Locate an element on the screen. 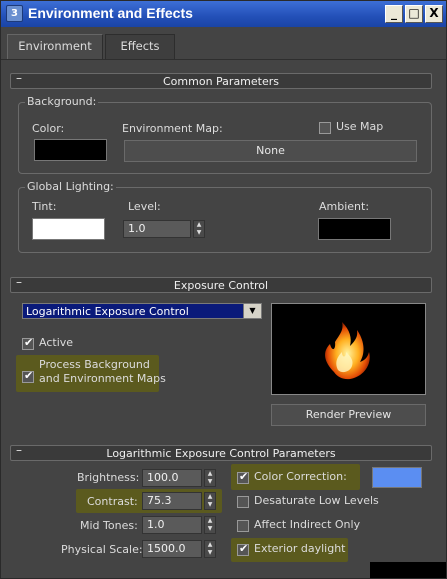  exterior-daylight-checkbox is located at coordinates (243, 549).